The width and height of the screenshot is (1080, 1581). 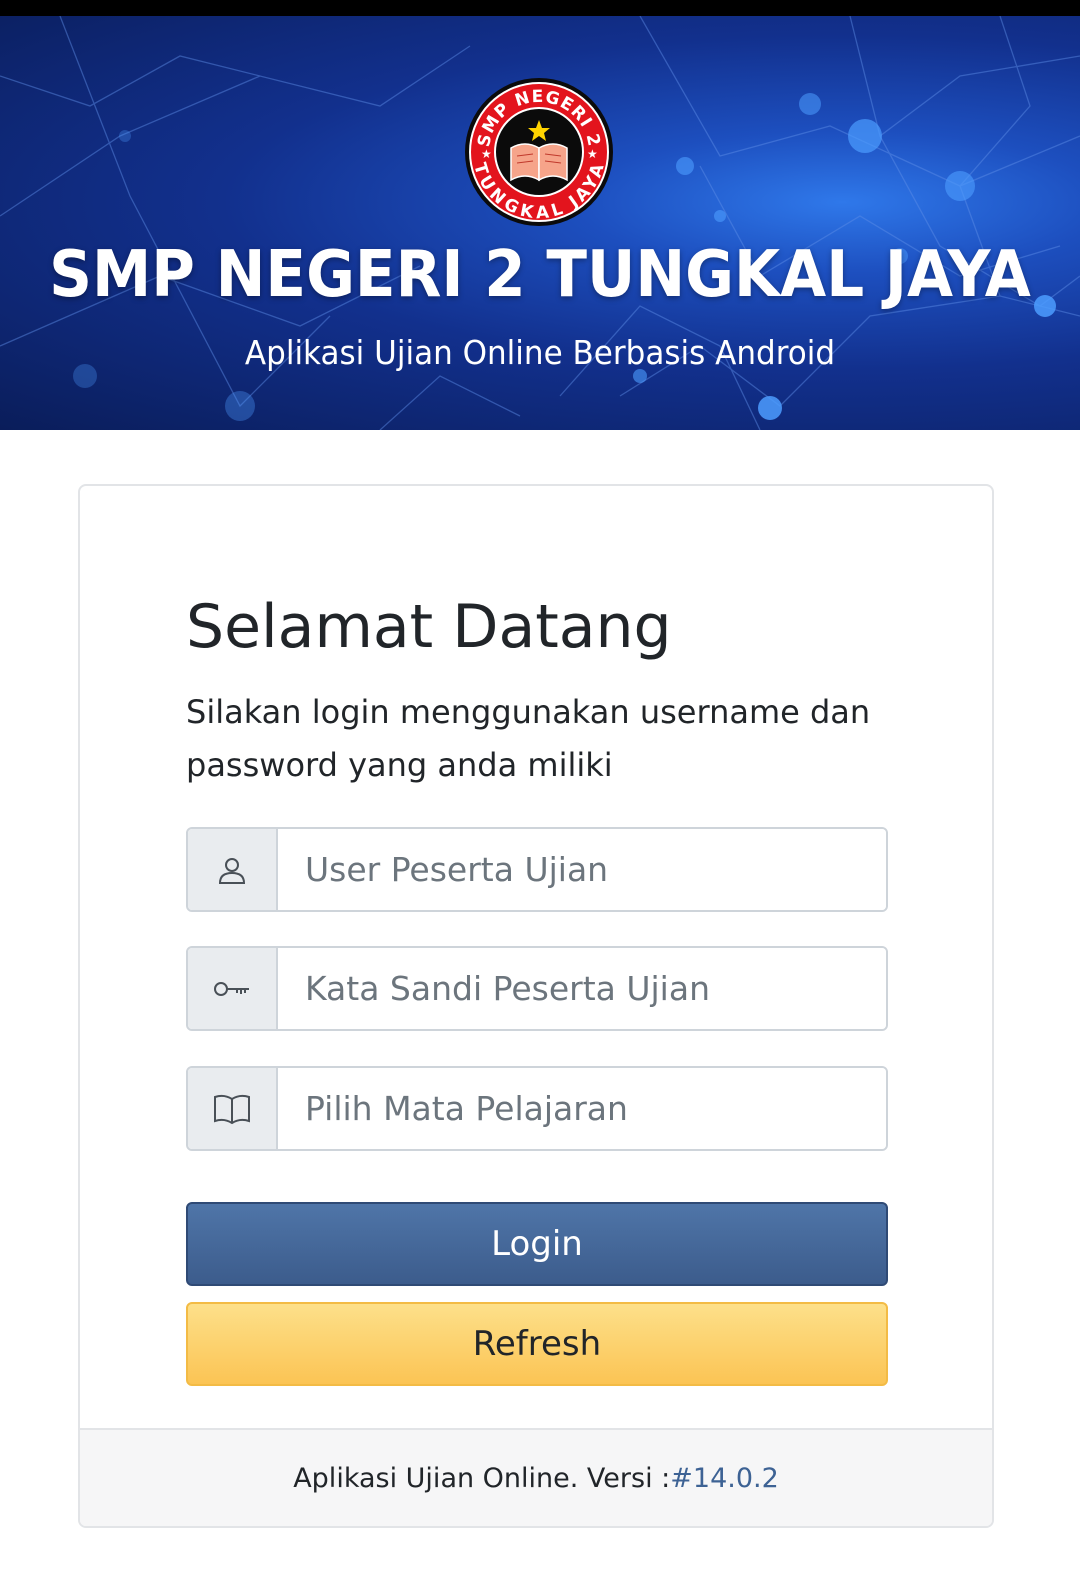 What do you see at coordinates (582, 1108) in the screenshot?
I see `subject-select` at bounding box center [582, 1108].